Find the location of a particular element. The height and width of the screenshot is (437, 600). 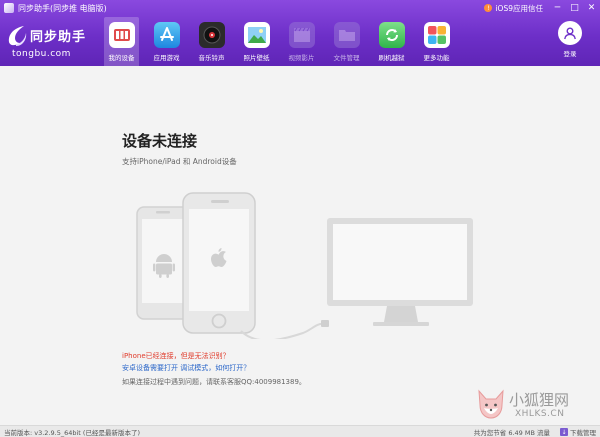

more-icon is located at coordinates (436, 35).